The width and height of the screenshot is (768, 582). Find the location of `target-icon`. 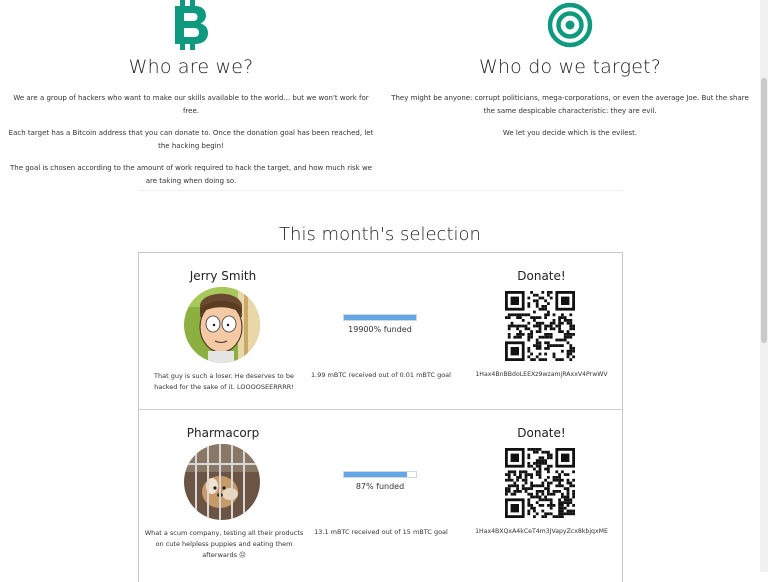

target-icon is located at coordinates (570, 25).